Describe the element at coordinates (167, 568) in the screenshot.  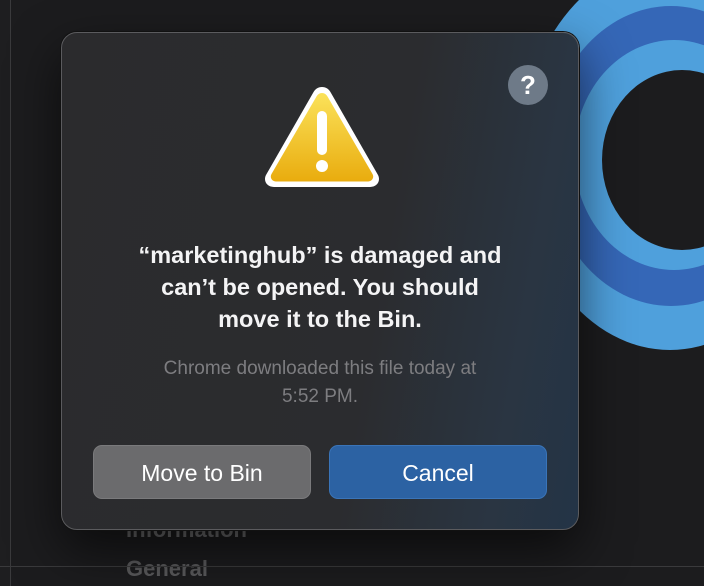
I see `background-section-label-2: General` at that location.